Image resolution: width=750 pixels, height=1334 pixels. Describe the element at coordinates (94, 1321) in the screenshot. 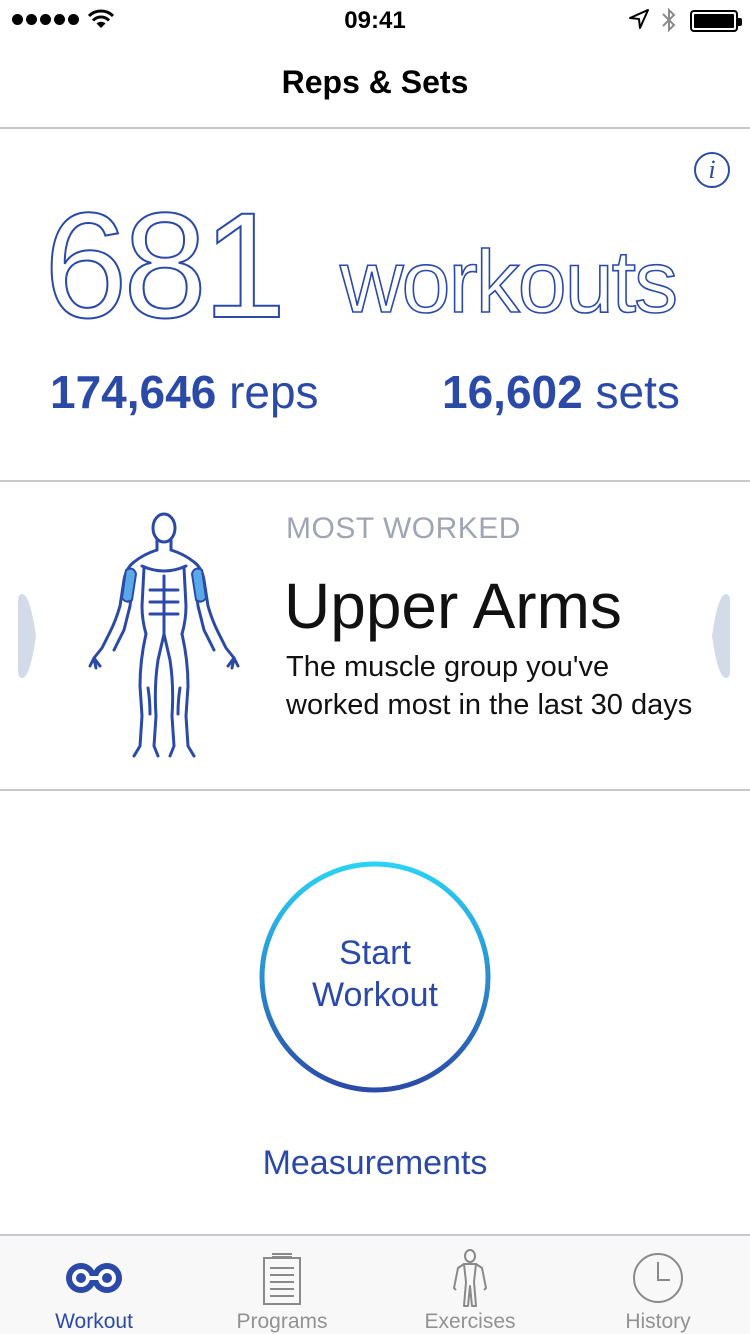

I see `tab-workout-label: Workout` at that location.